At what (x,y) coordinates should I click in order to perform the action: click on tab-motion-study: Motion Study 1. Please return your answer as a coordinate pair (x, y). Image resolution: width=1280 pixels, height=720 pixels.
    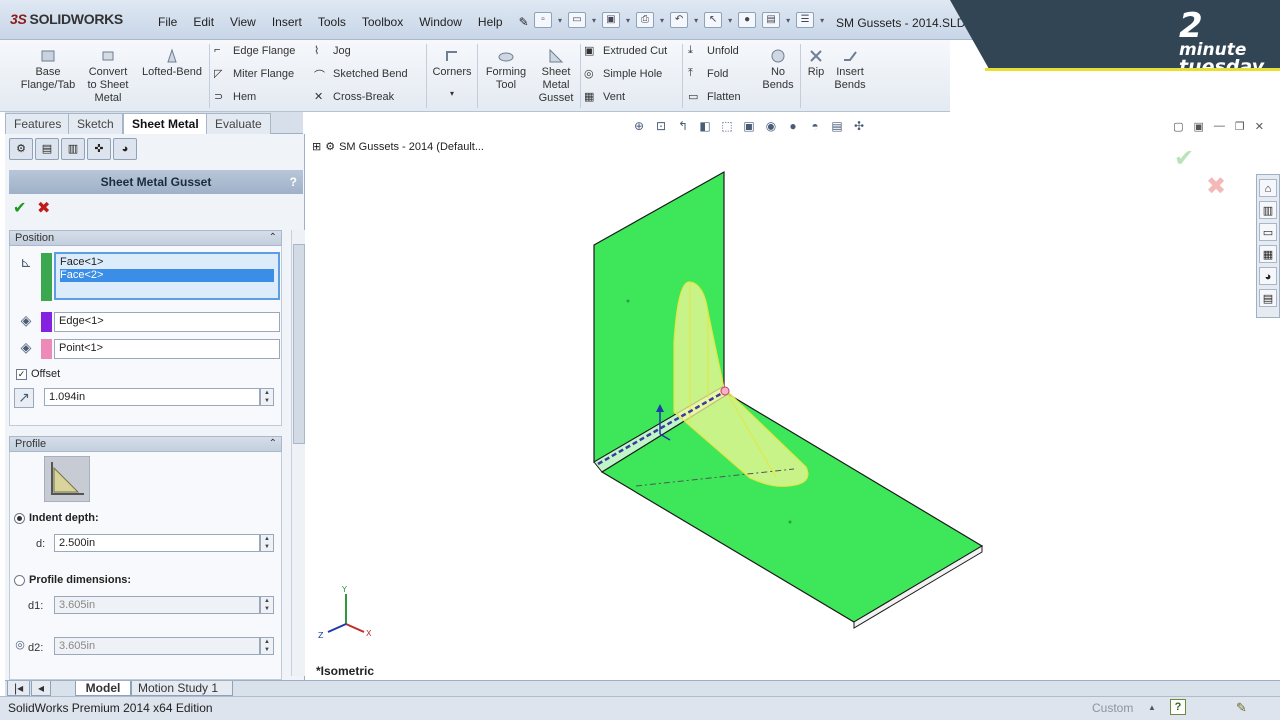
    Looking at the image, I should click on (182, 688).